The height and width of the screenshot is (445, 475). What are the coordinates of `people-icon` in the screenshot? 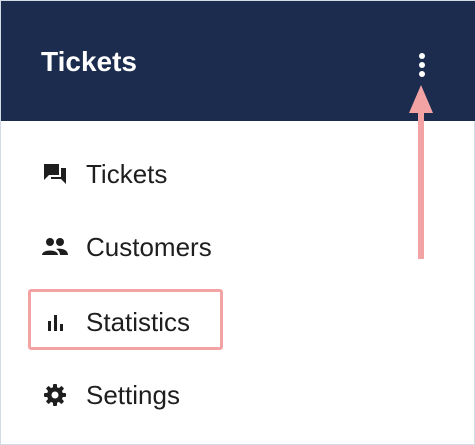 It's located at (55, 247).